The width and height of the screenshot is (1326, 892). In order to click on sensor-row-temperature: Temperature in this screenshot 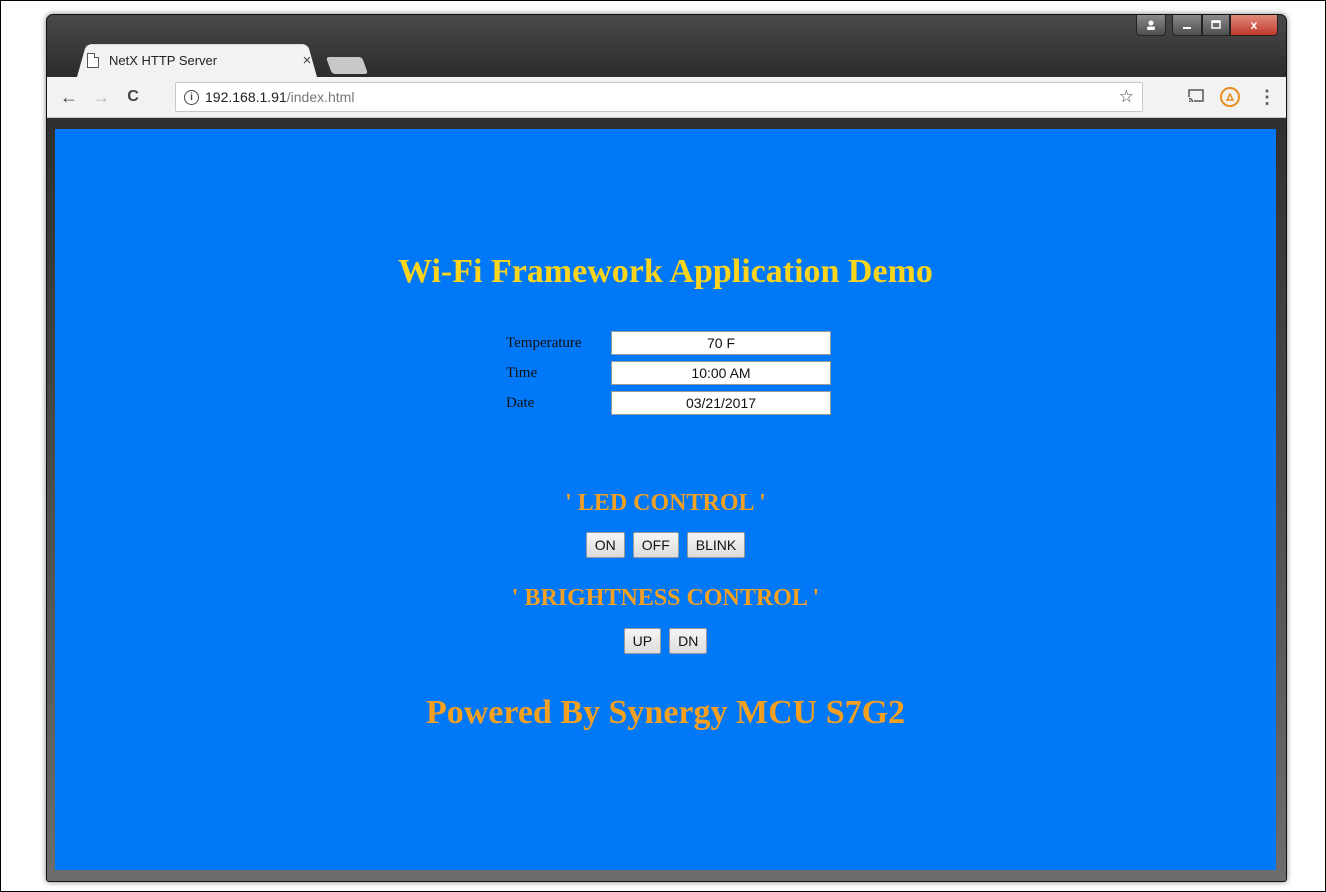, I will do `click(669, 343)`.